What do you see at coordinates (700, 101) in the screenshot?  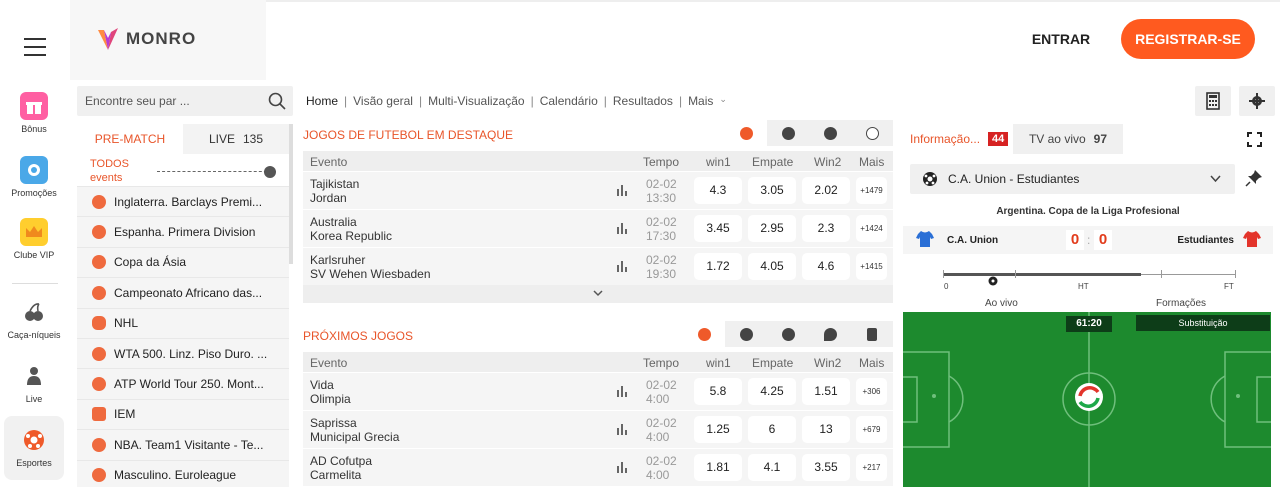 I see `breadcrumb-more: Mais` at bounding box center [700, 101].